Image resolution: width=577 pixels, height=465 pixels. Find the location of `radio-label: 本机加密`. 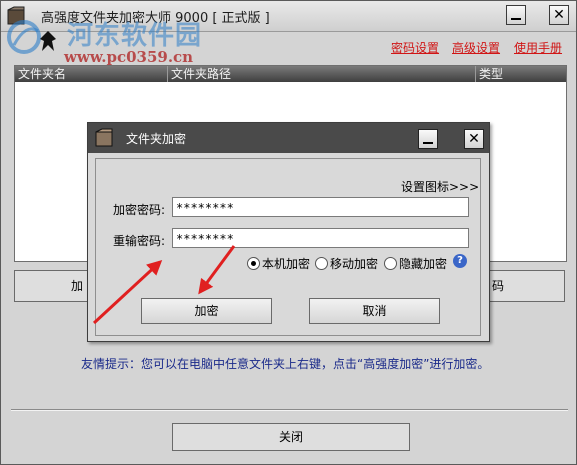

radio-label: 本机加密 is located at coordinates (286, 264).